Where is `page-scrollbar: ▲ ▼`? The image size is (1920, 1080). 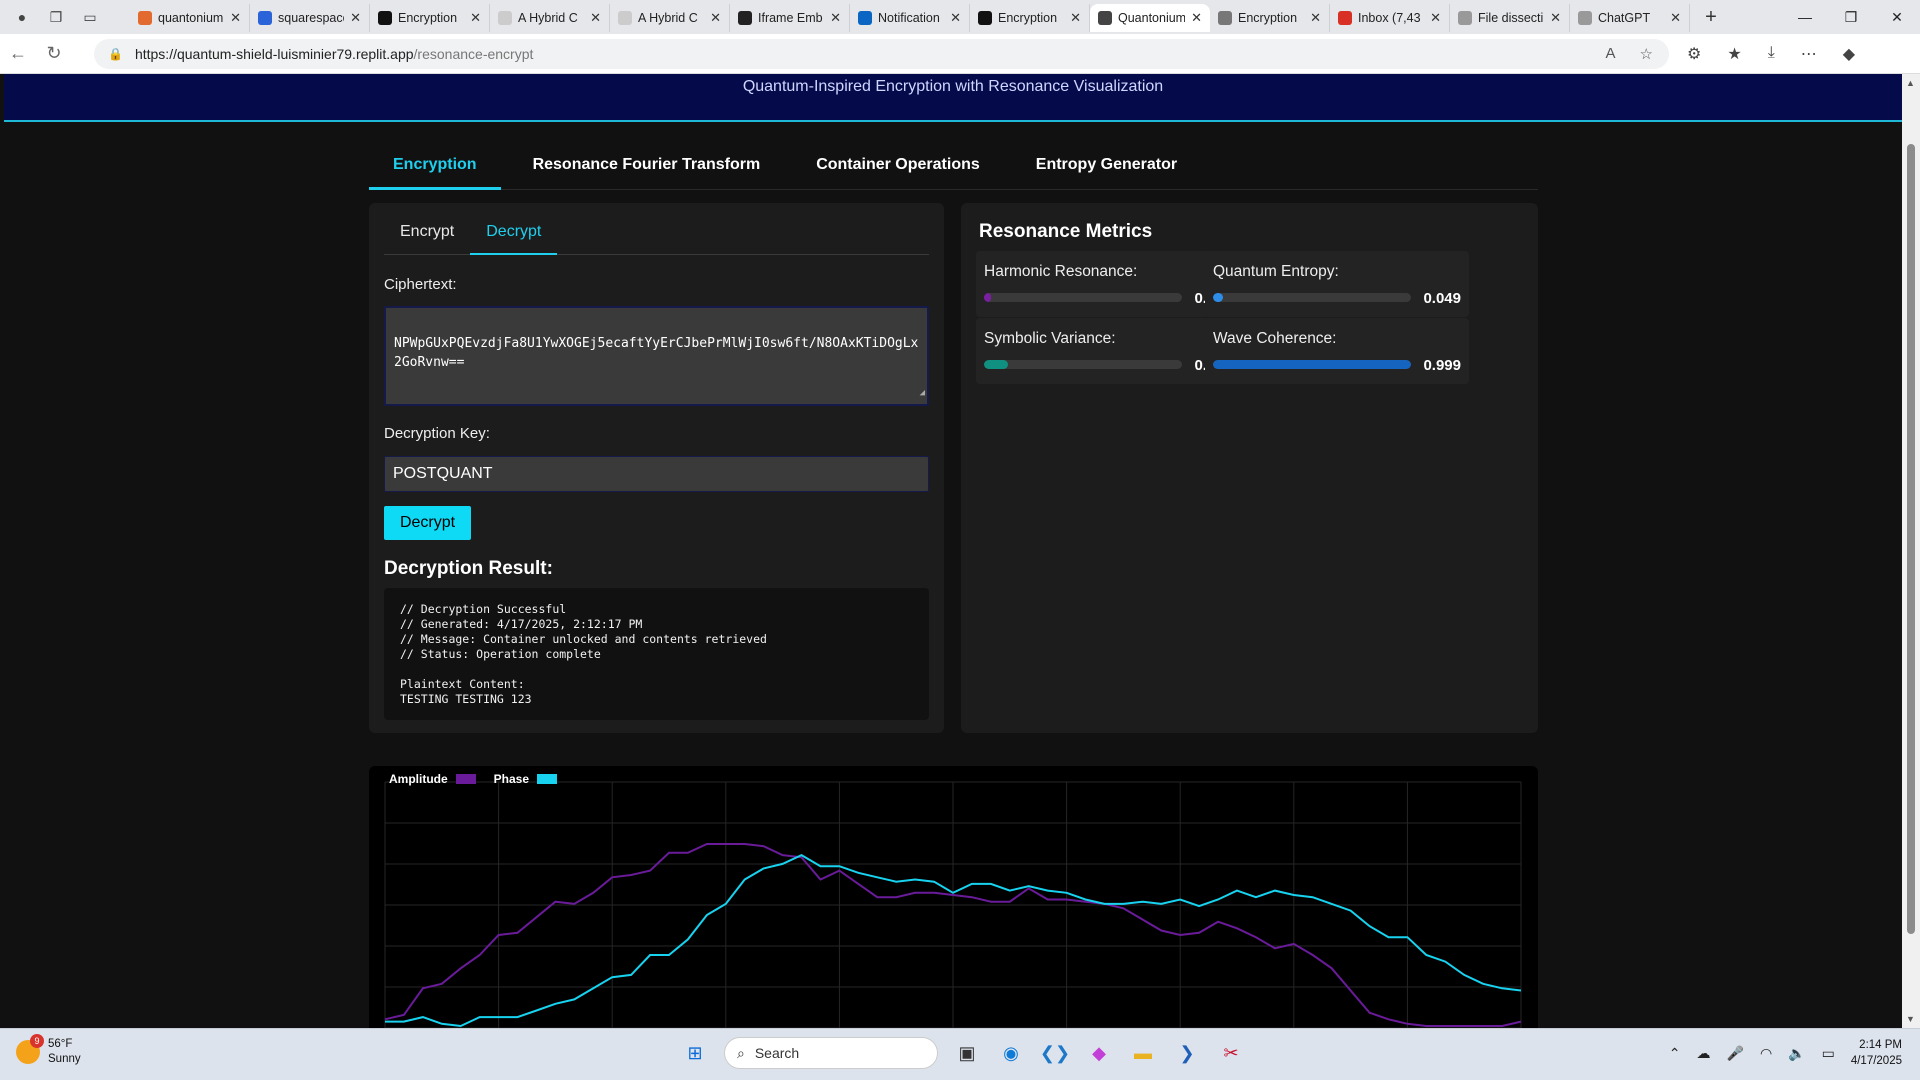
page-scrollbar: ▲ ▼ is located at coordinates (1911, 551).